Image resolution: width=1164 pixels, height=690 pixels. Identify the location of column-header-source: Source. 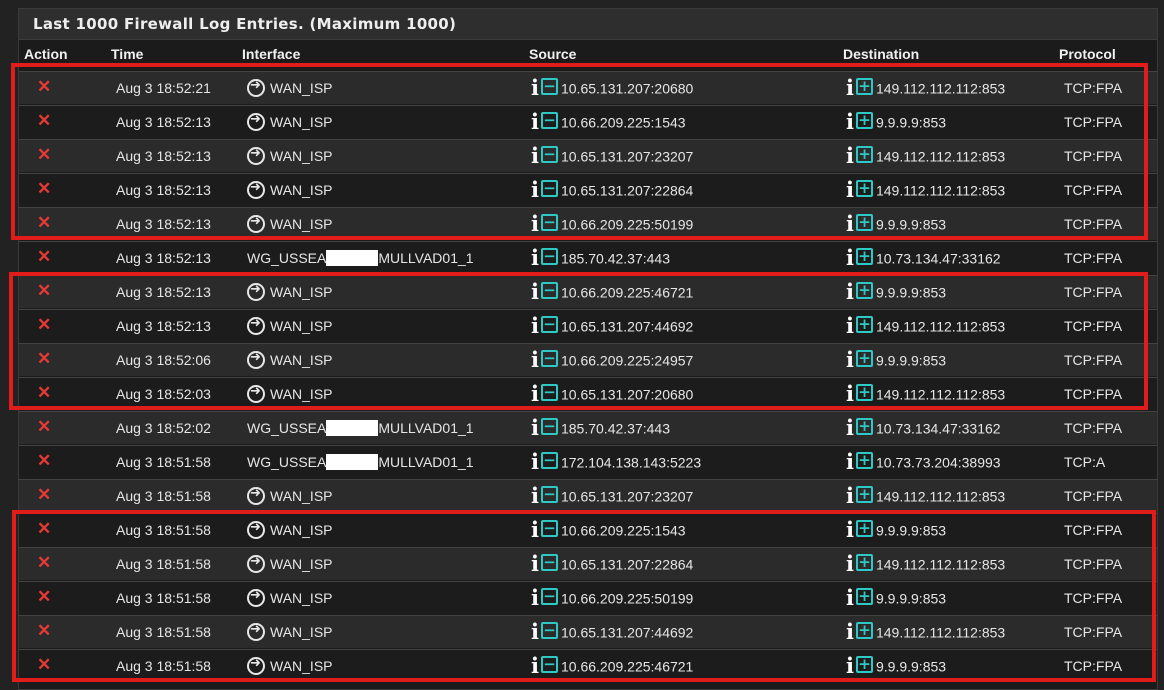
(552, 54).